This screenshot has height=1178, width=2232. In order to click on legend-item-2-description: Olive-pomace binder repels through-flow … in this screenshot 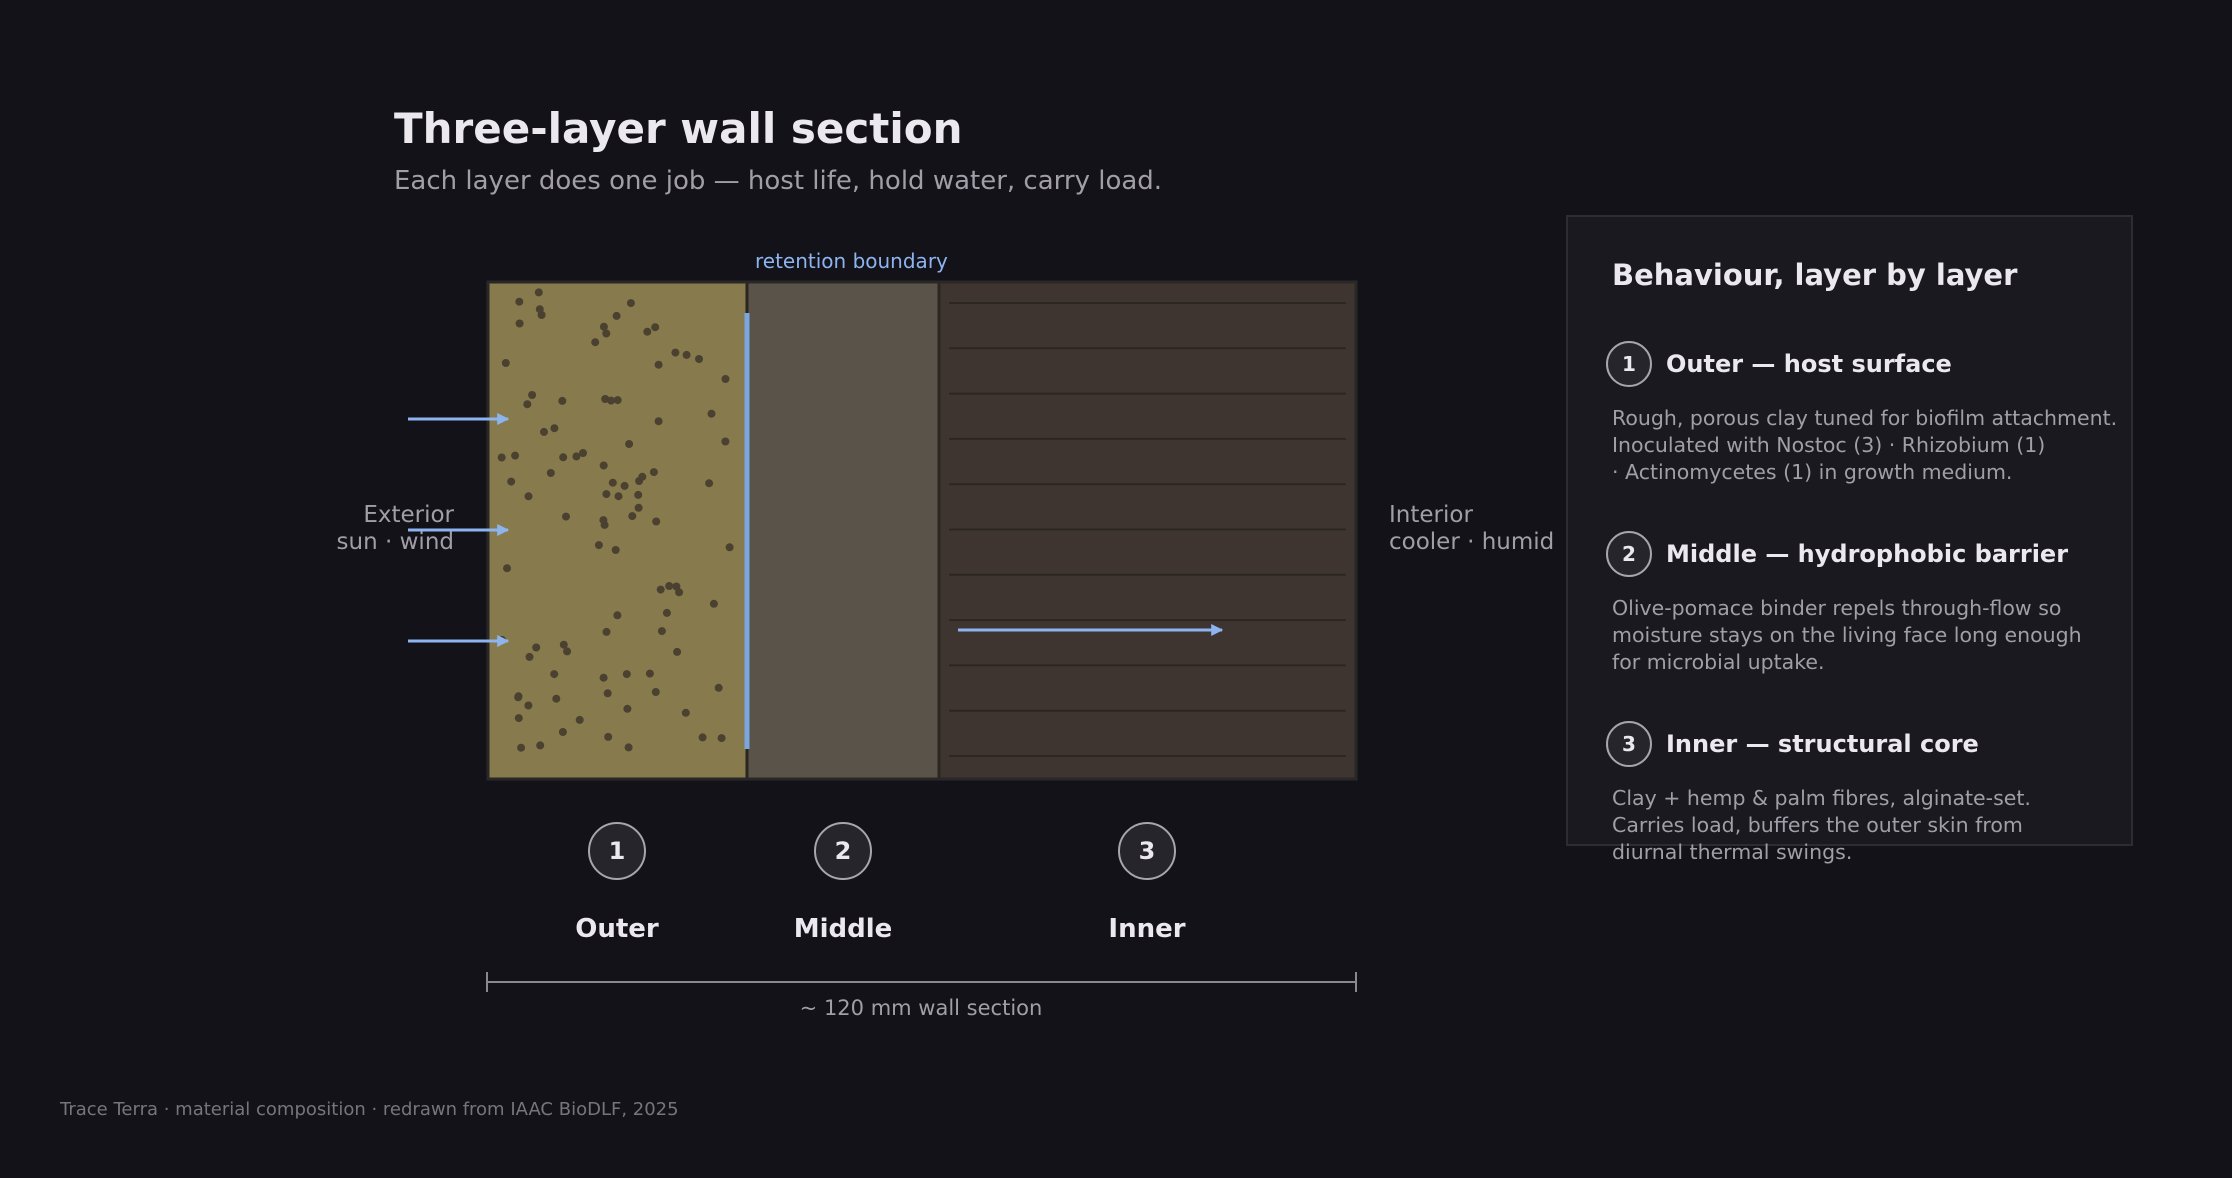, I will do `click(1847, 635)`.